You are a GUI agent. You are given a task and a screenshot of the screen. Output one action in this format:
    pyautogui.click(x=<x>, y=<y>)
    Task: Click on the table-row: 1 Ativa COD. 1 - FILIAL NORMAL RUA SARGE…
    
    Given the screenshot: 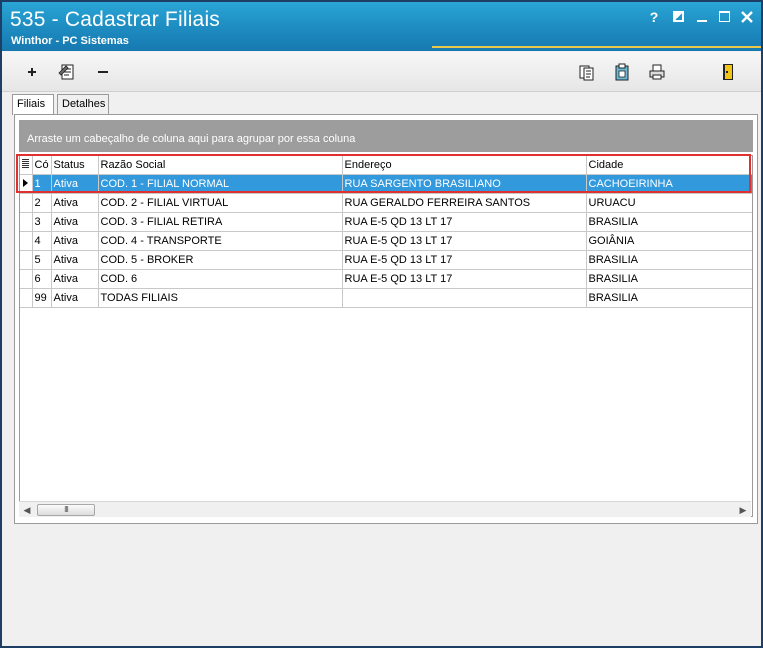 What is the action you would take?
    pyautogui.click(x=386, y=184)
    